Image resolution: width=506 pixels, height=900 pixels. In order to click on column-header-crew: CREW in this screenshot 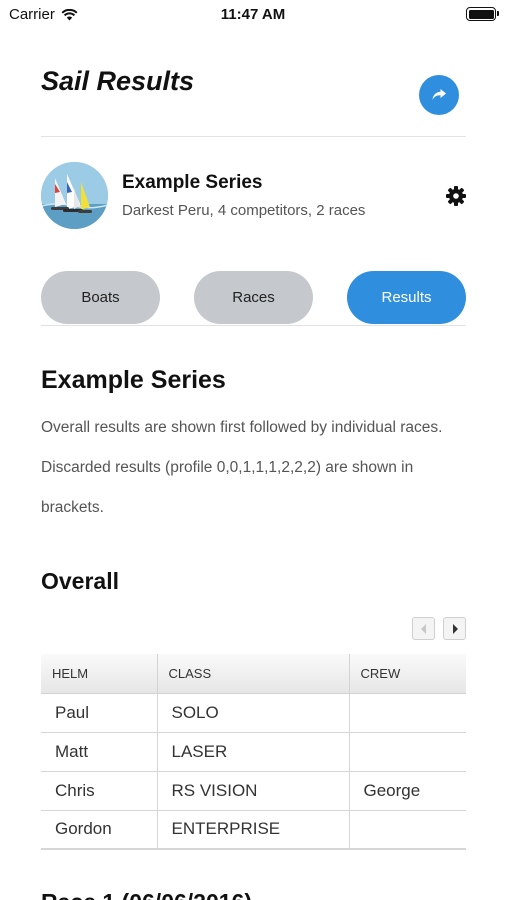, I will do `click(407, 674)`.